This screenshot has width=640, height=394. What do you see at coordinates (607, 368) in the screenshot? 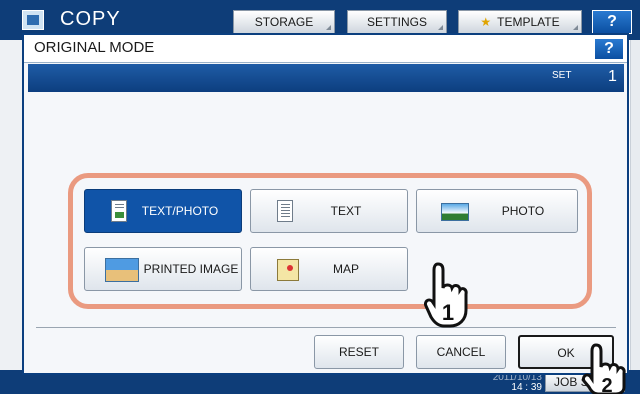
I see `pointer-hand-2-icon: 2` at bounding box center [607, 368].